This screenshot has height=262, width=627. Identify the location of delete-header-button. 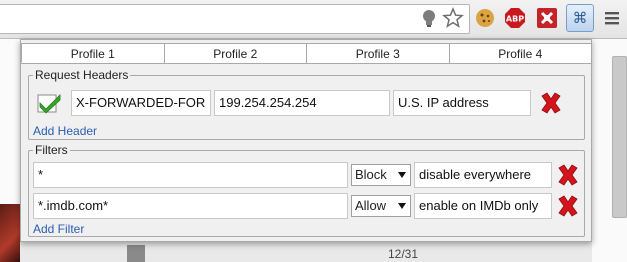
(551, 103).